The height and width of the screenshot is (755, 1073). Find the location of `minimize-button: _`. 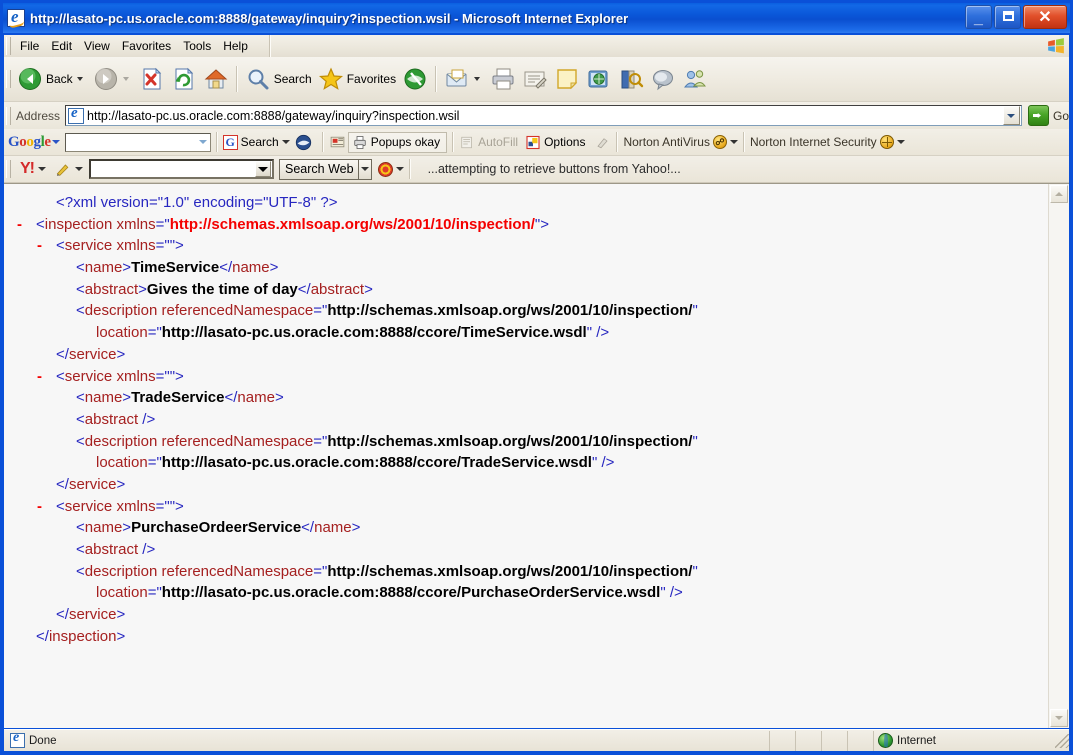

minimize-button: _ is located at coordinates (978, 17).